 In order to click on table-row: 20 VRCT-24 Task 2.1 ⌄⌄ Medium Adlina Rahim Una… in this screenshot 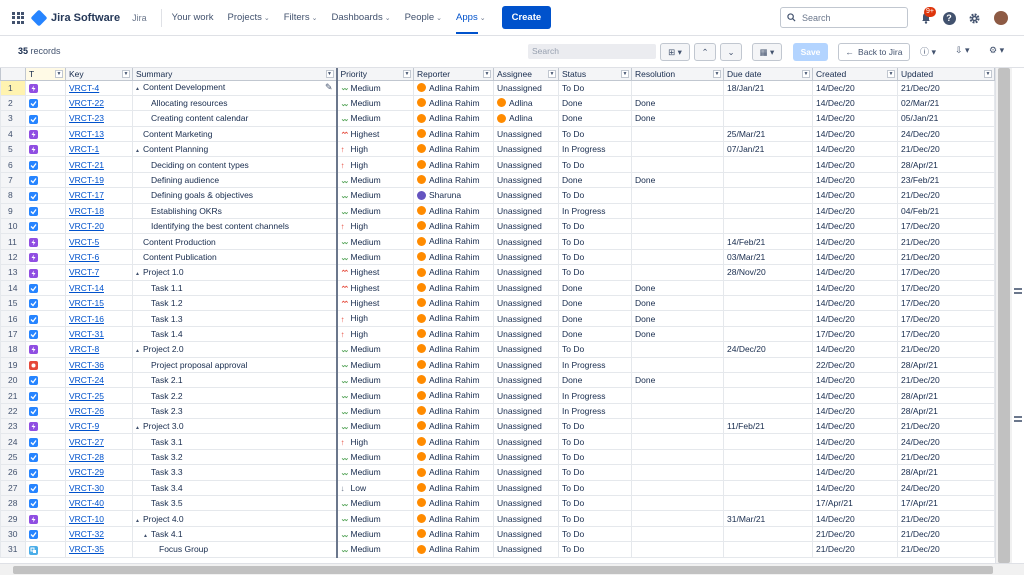, I will do `click(497, 380)`.